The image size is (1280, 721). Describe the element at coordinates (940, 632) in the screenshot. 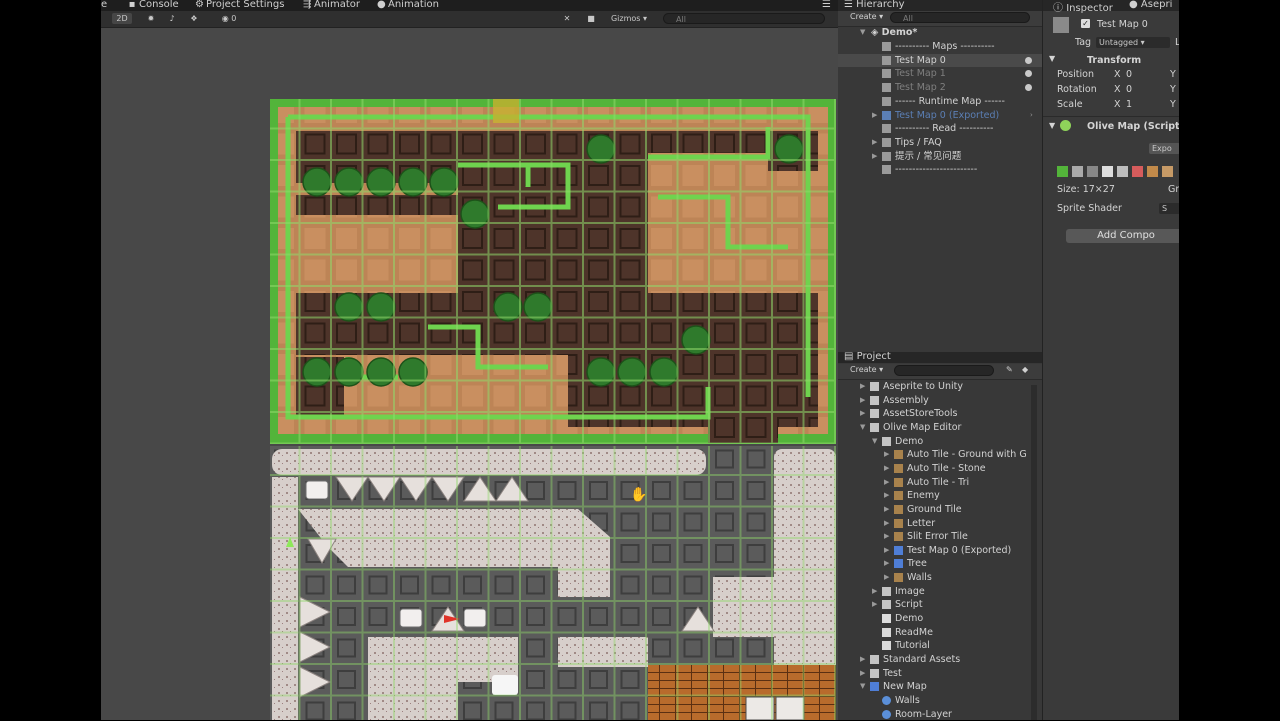

I see `project-item: ReadMe` at that location.